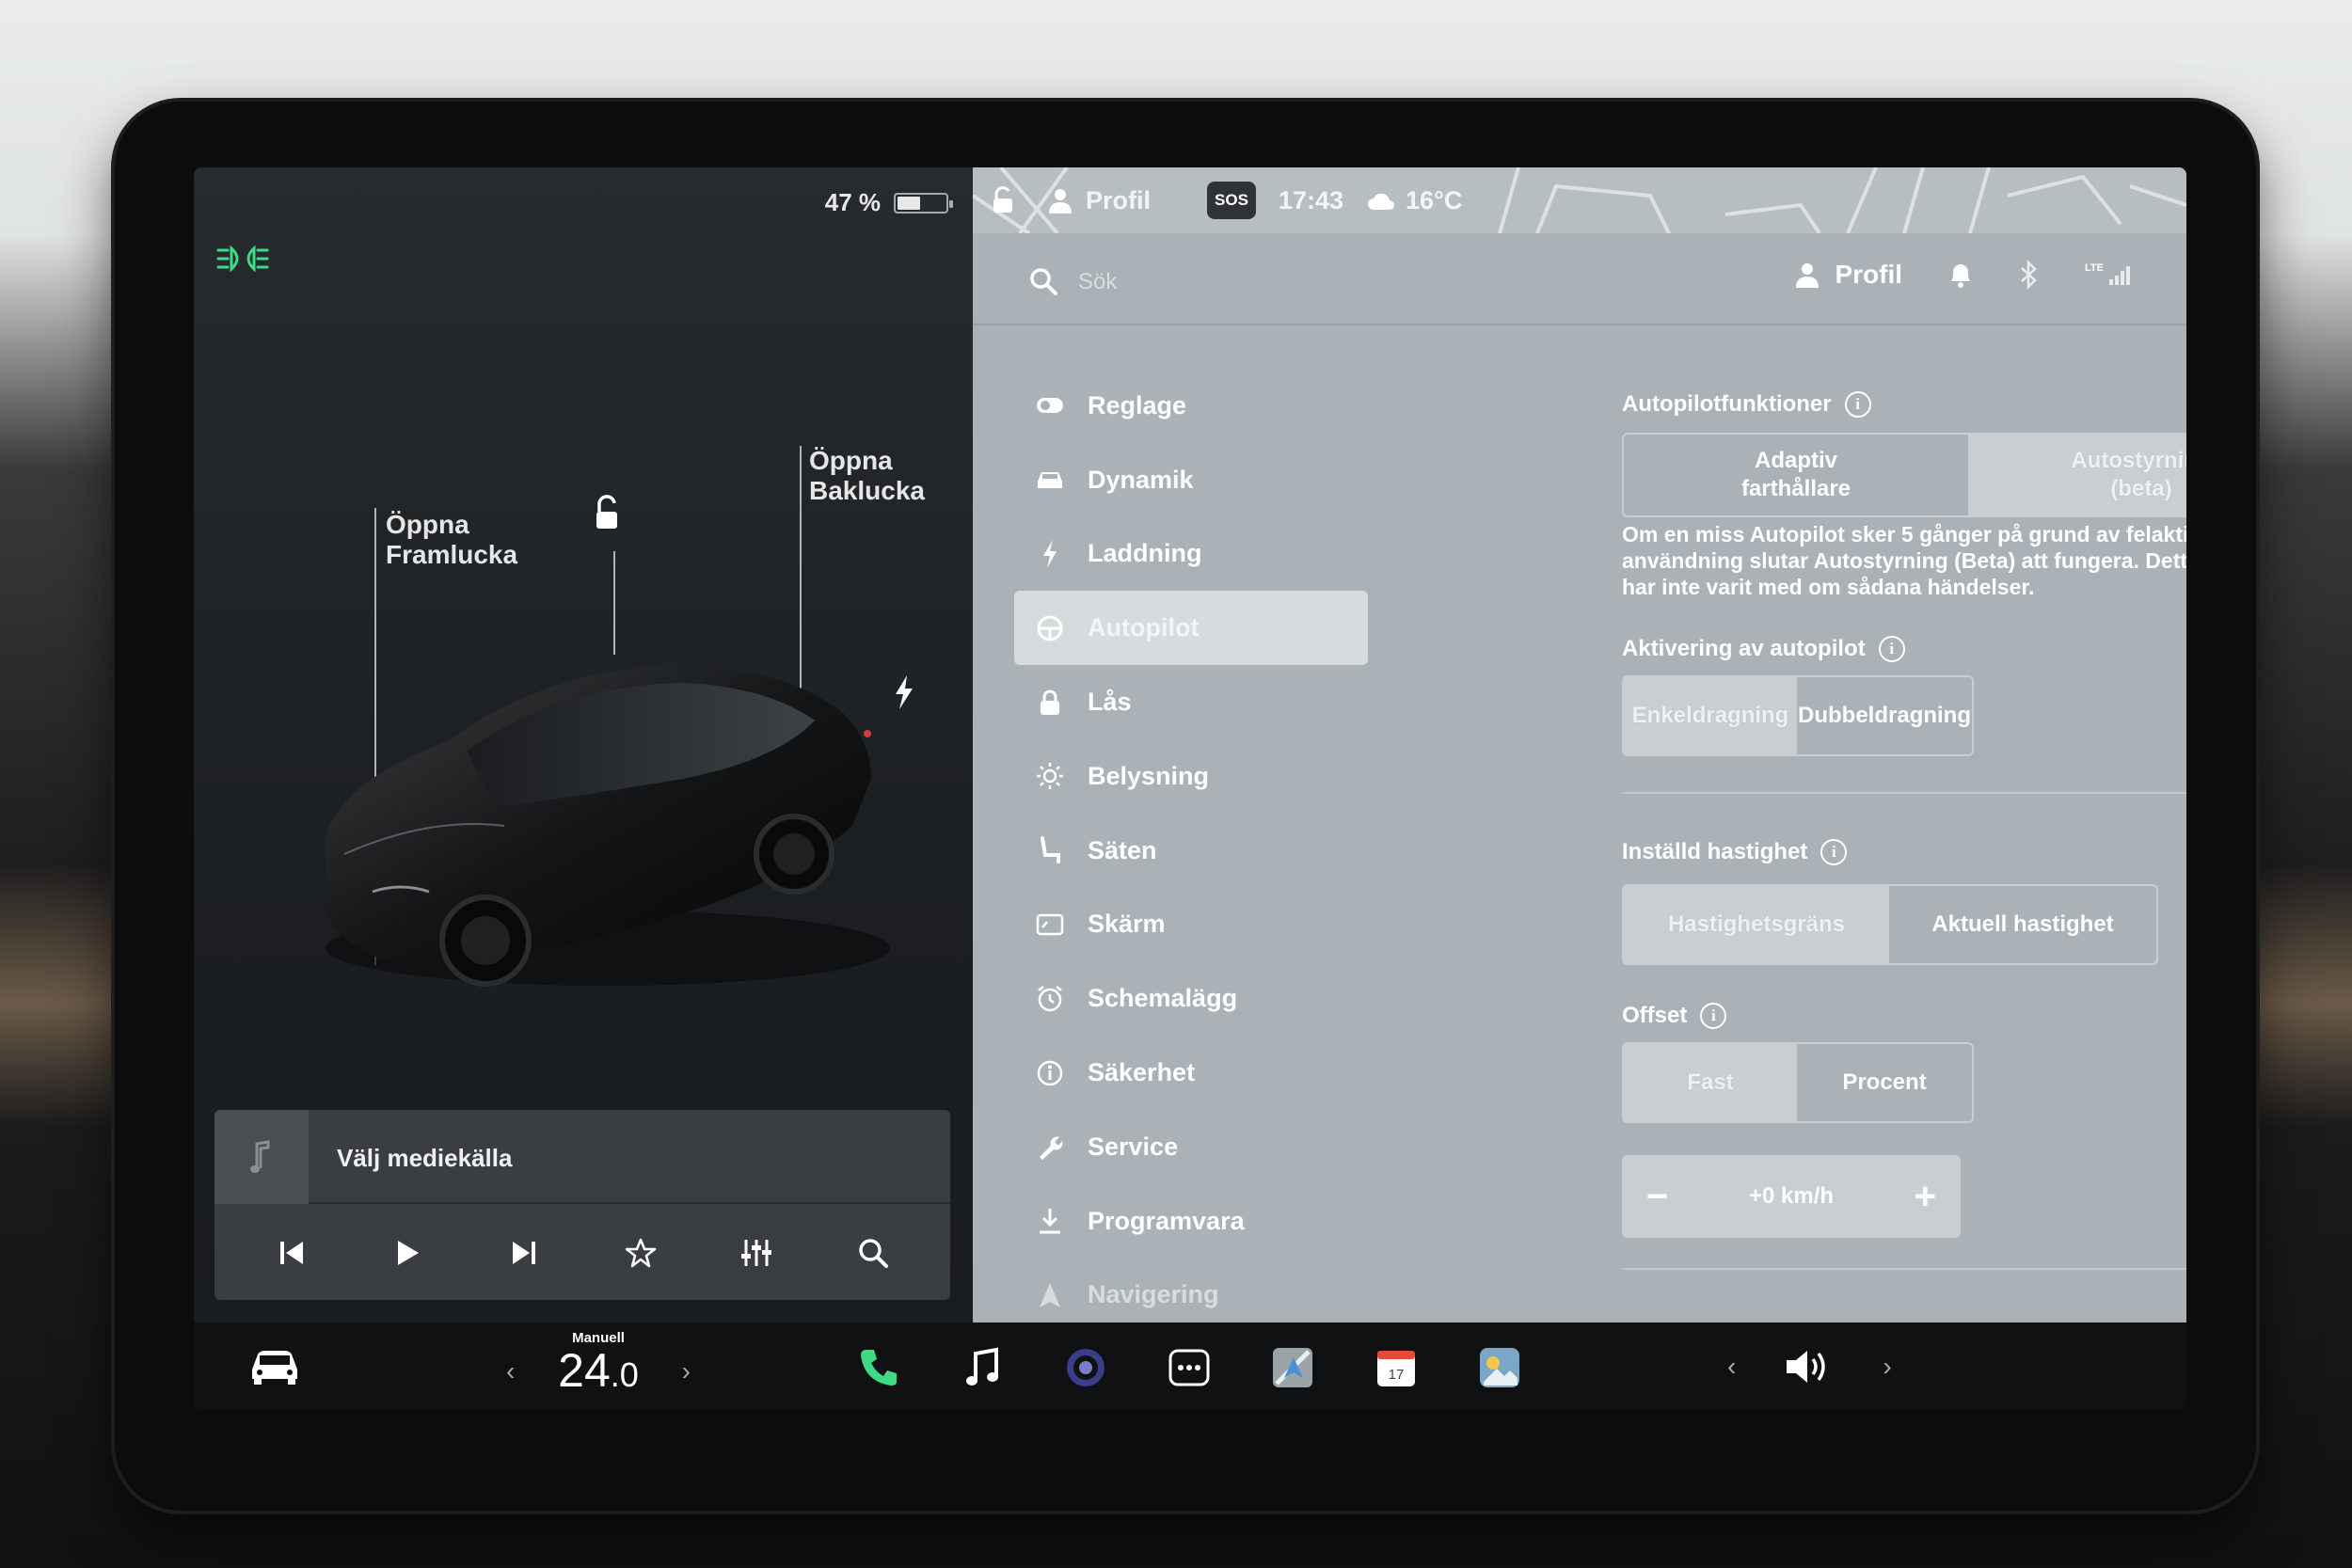  What do you see at coordinates (1191, 702) in the screenshot?
I see `sidebar-item-lås: Lås` at bounding box center [1191, 702].